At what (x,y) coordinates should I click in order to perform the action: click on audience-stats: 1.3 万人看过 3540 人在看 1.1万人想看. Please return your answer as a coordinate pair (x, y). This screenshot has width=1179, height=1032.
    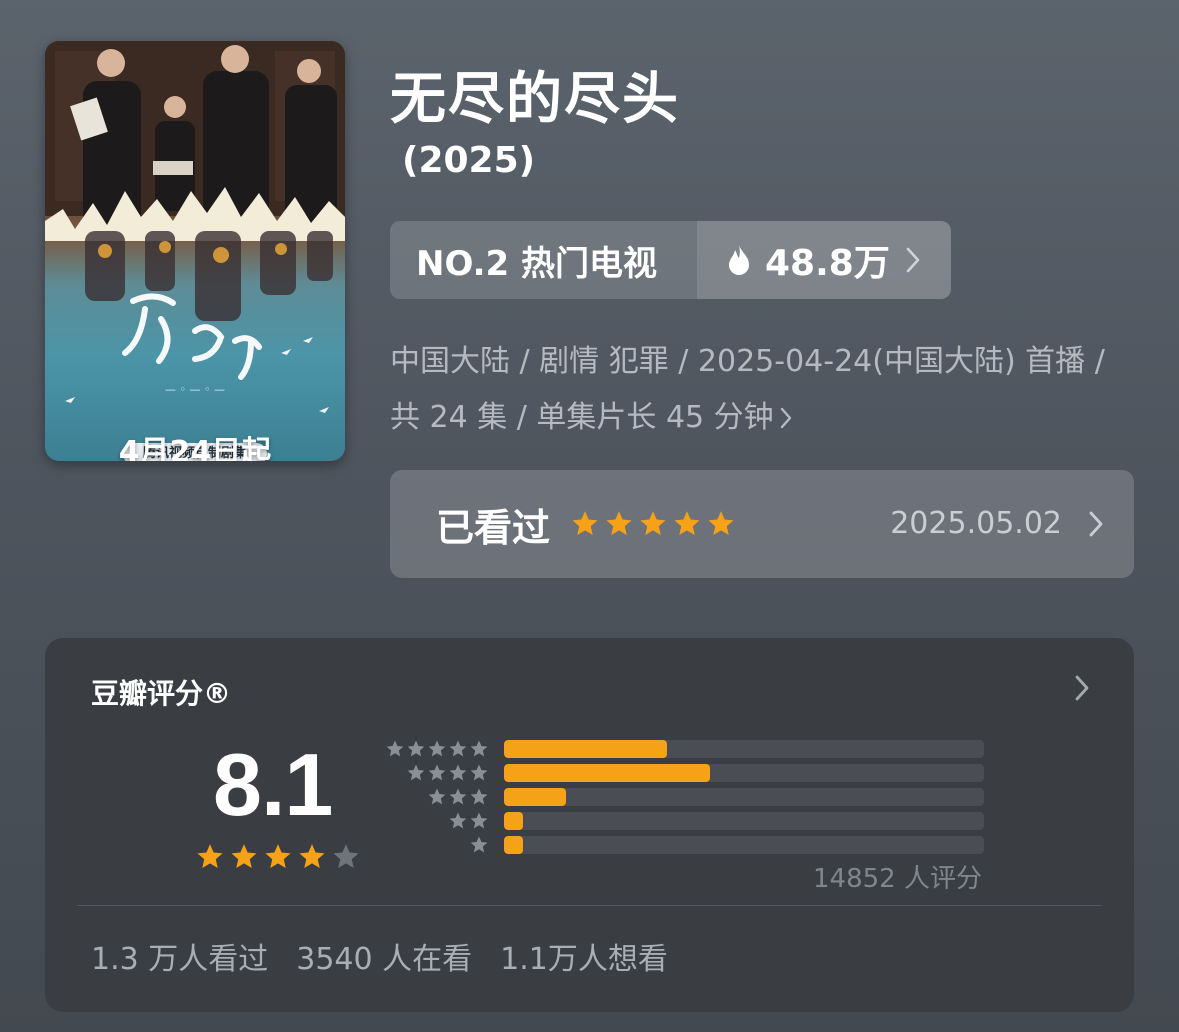
    Looking at the image, I should click on (379, 956).